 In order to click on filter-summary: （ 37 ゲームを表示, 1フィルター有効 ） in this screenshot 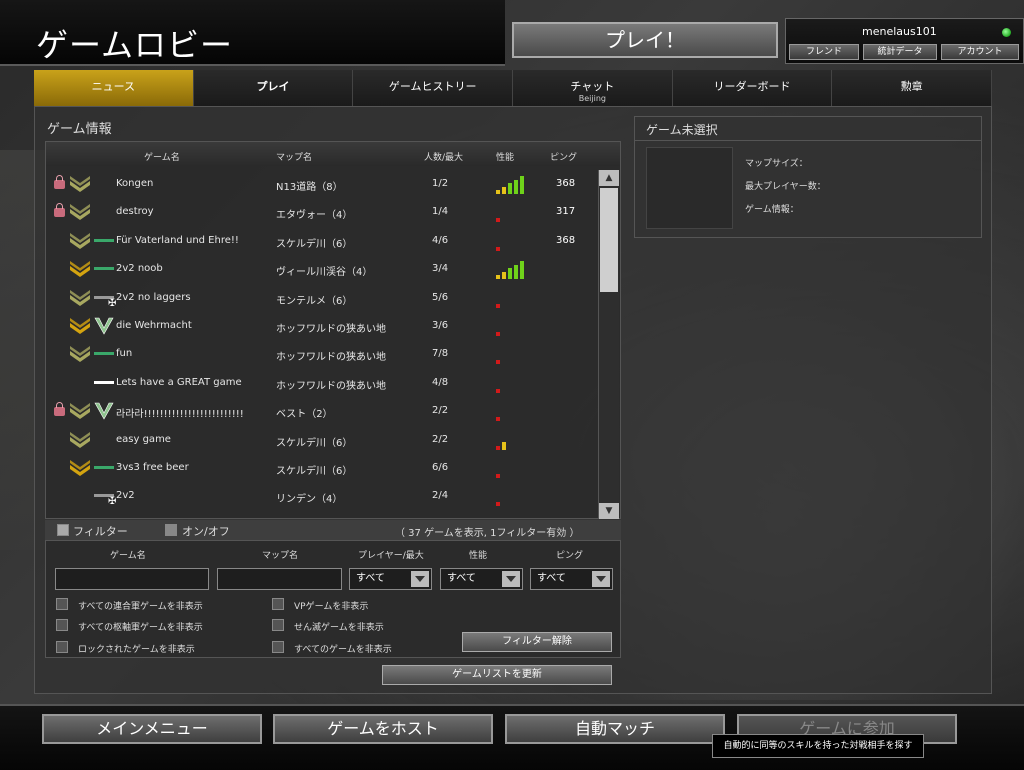, I will do `click(487, 533)`.